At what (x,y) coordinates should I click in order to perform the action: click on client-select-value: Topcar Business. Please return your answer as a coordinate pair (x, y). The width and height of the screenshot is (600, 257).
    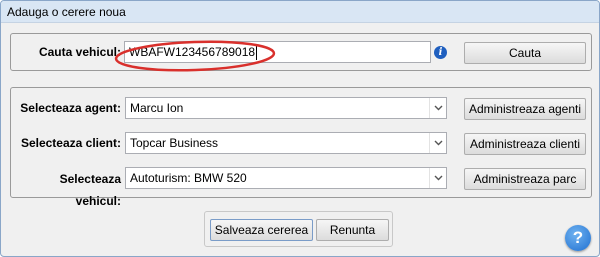
    Looking at the image, I should click on (174, 143).